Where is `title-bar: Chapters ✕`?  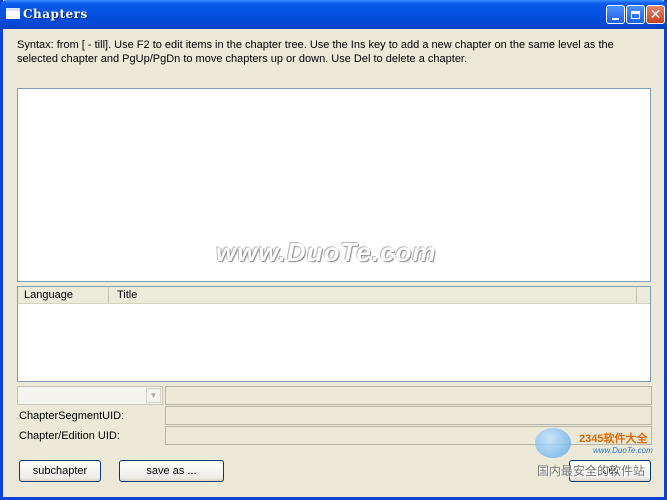
title-bar: Chapters ✕ is located at coordinates (333, 14).